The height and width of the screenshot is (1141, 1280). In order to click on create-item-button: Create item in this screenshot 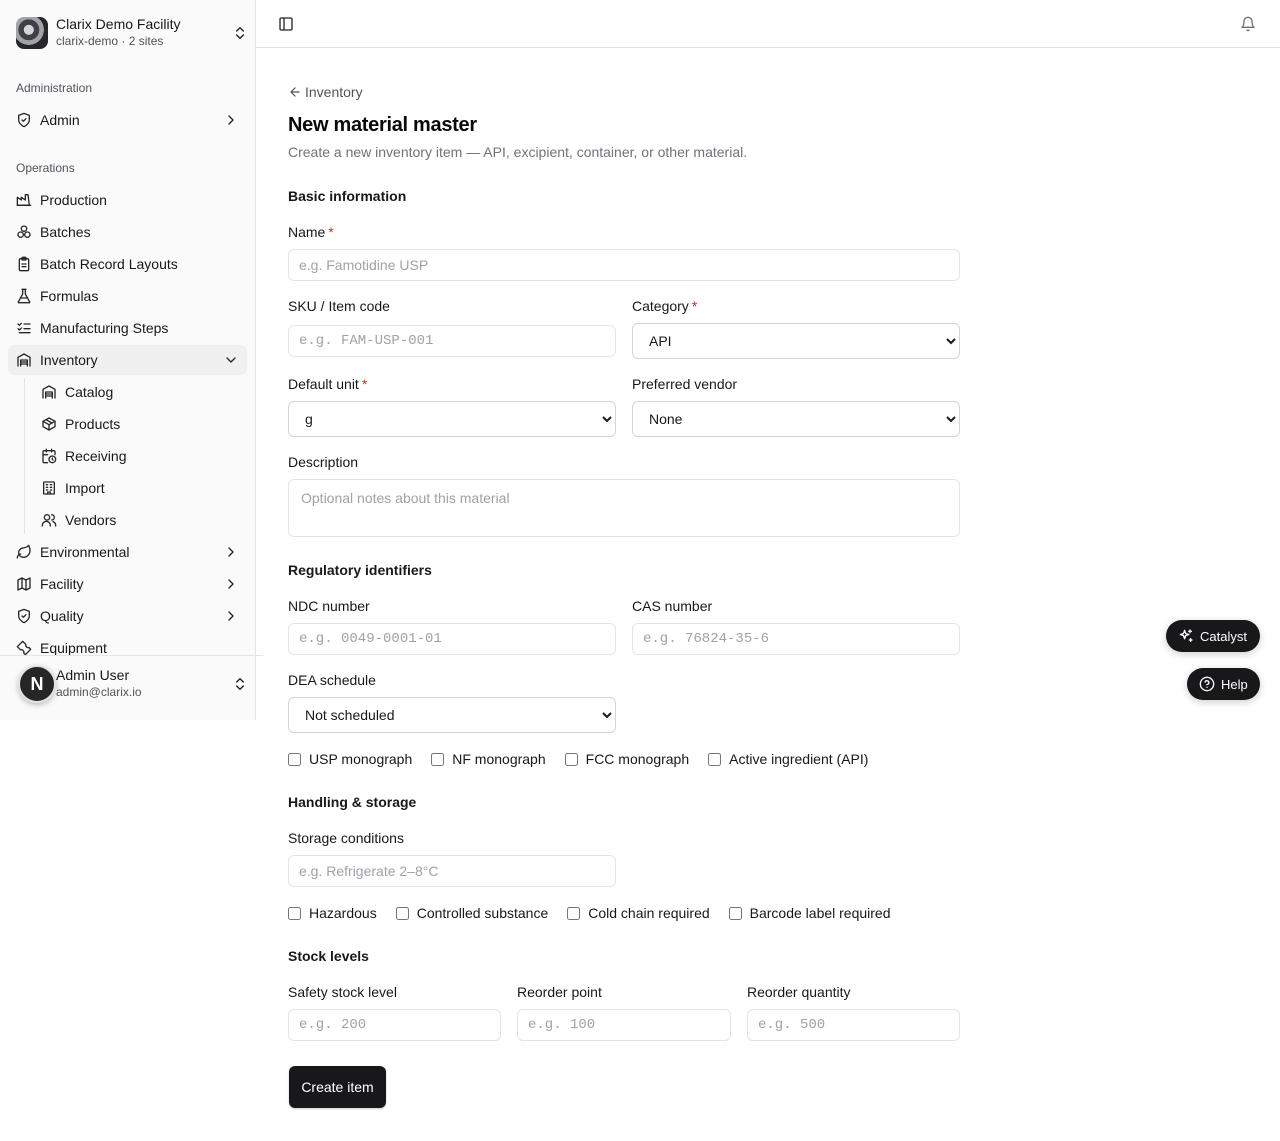, I will do `click(337, 1087)`.